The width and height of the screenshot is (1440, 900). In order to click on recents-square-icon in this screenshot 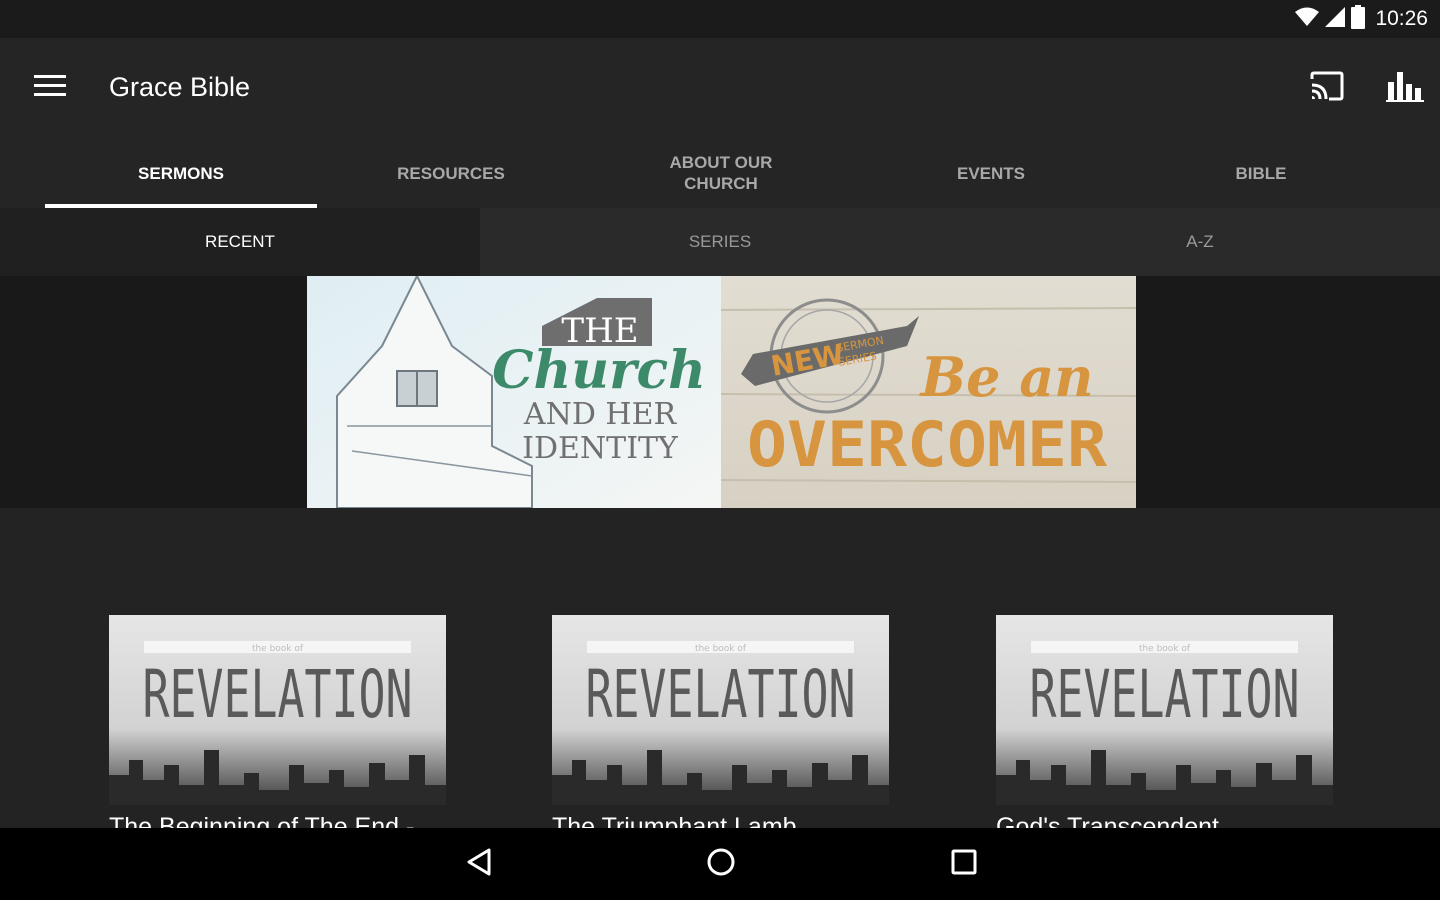, I will do `click(964, 864)`.